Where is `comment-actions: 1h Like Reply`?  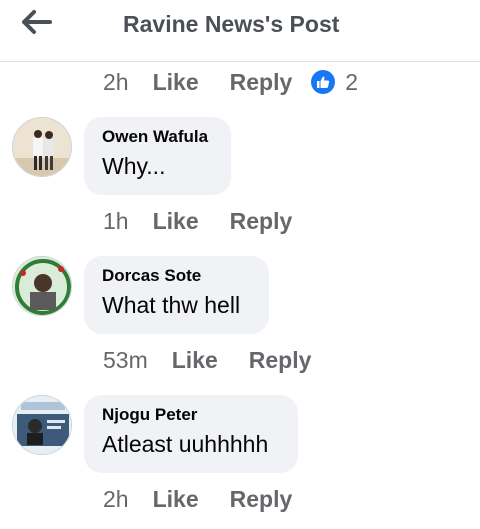 comment-actions: 1h Like Reply is located at coordinates (207, 221).